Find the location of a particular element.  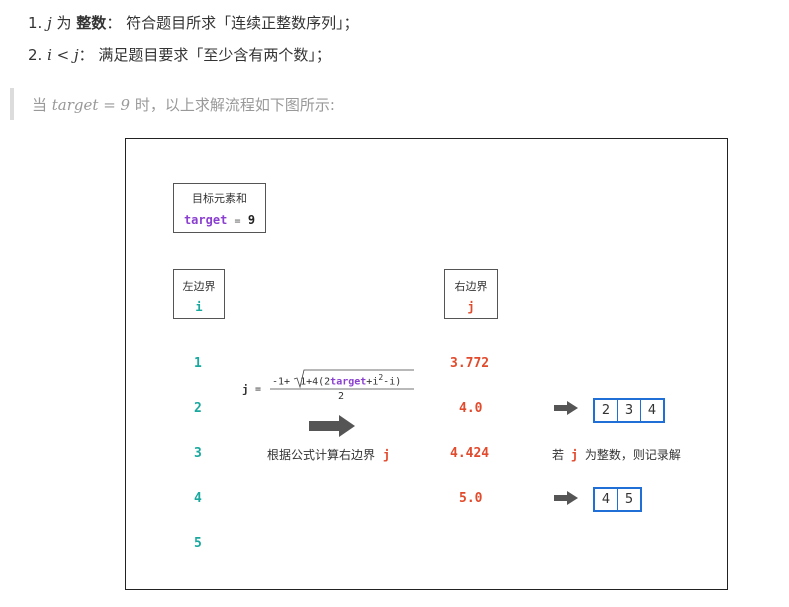

caption-compute-var: j is located at coordinates (386, 455).